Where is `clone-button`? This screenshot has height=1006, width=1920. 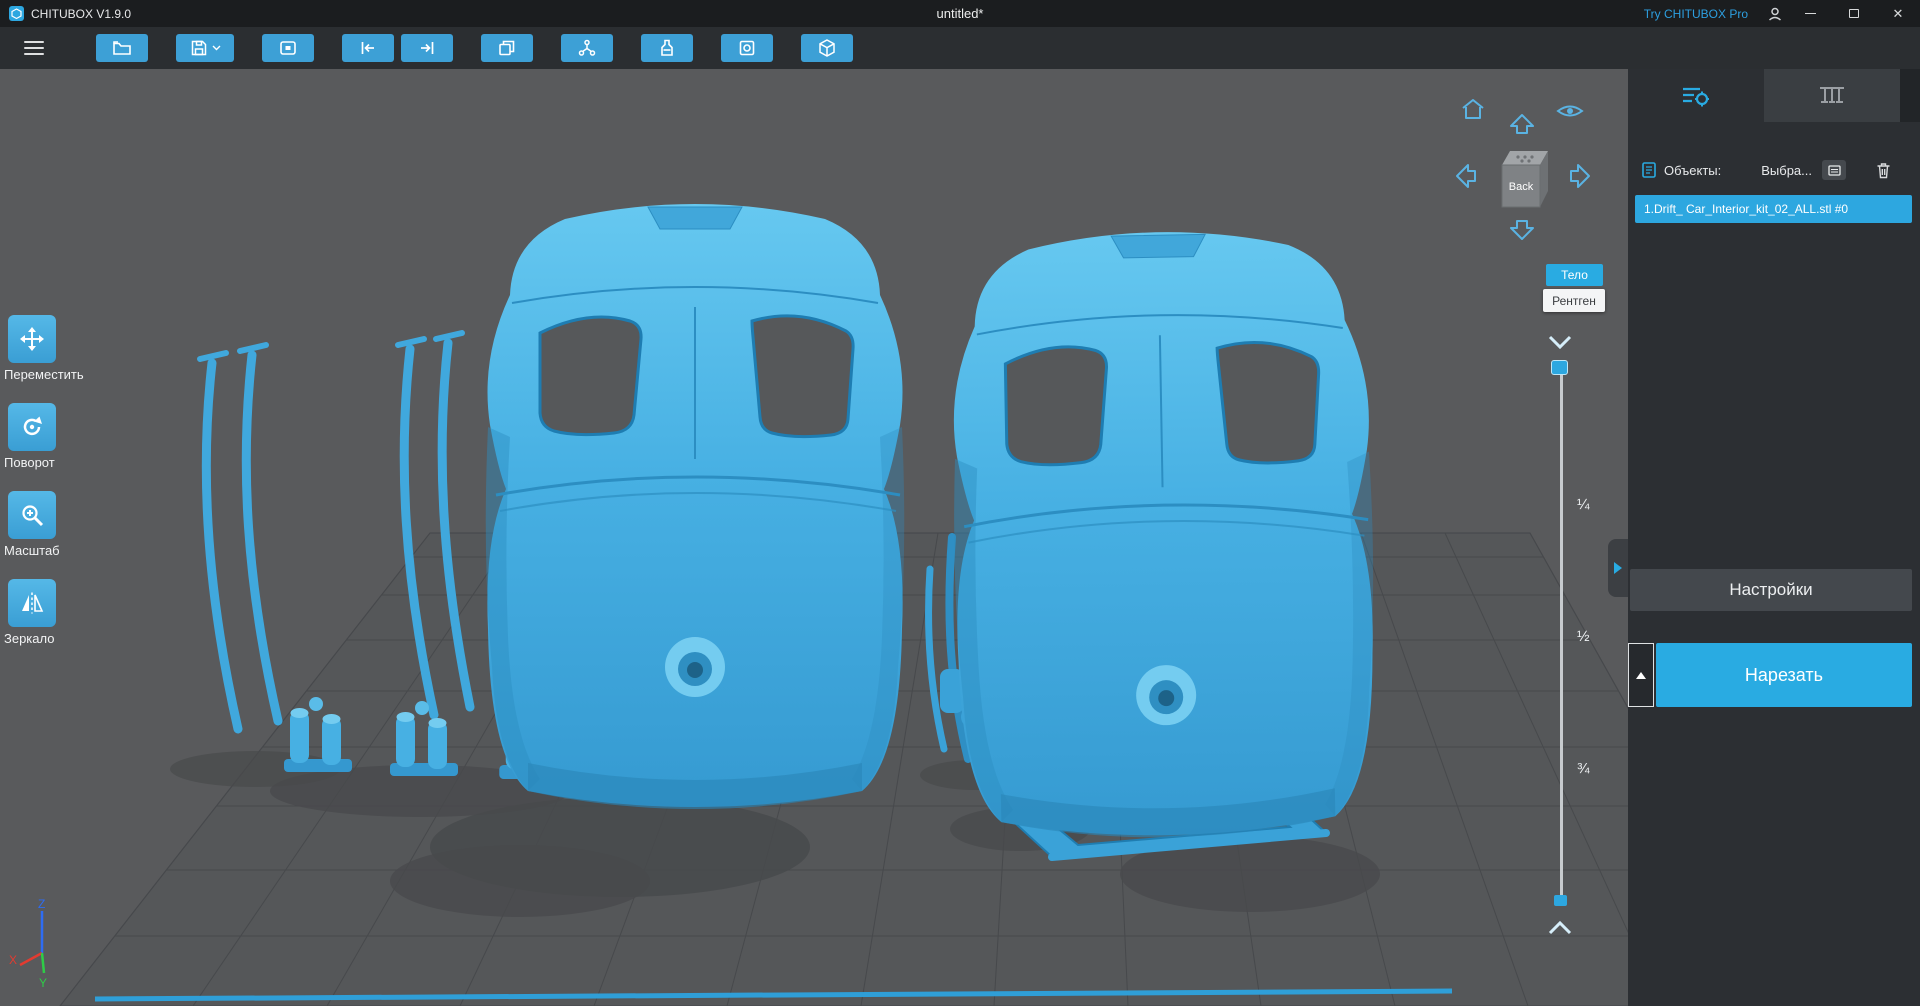
clone-button is located at coordinates (507, 48).